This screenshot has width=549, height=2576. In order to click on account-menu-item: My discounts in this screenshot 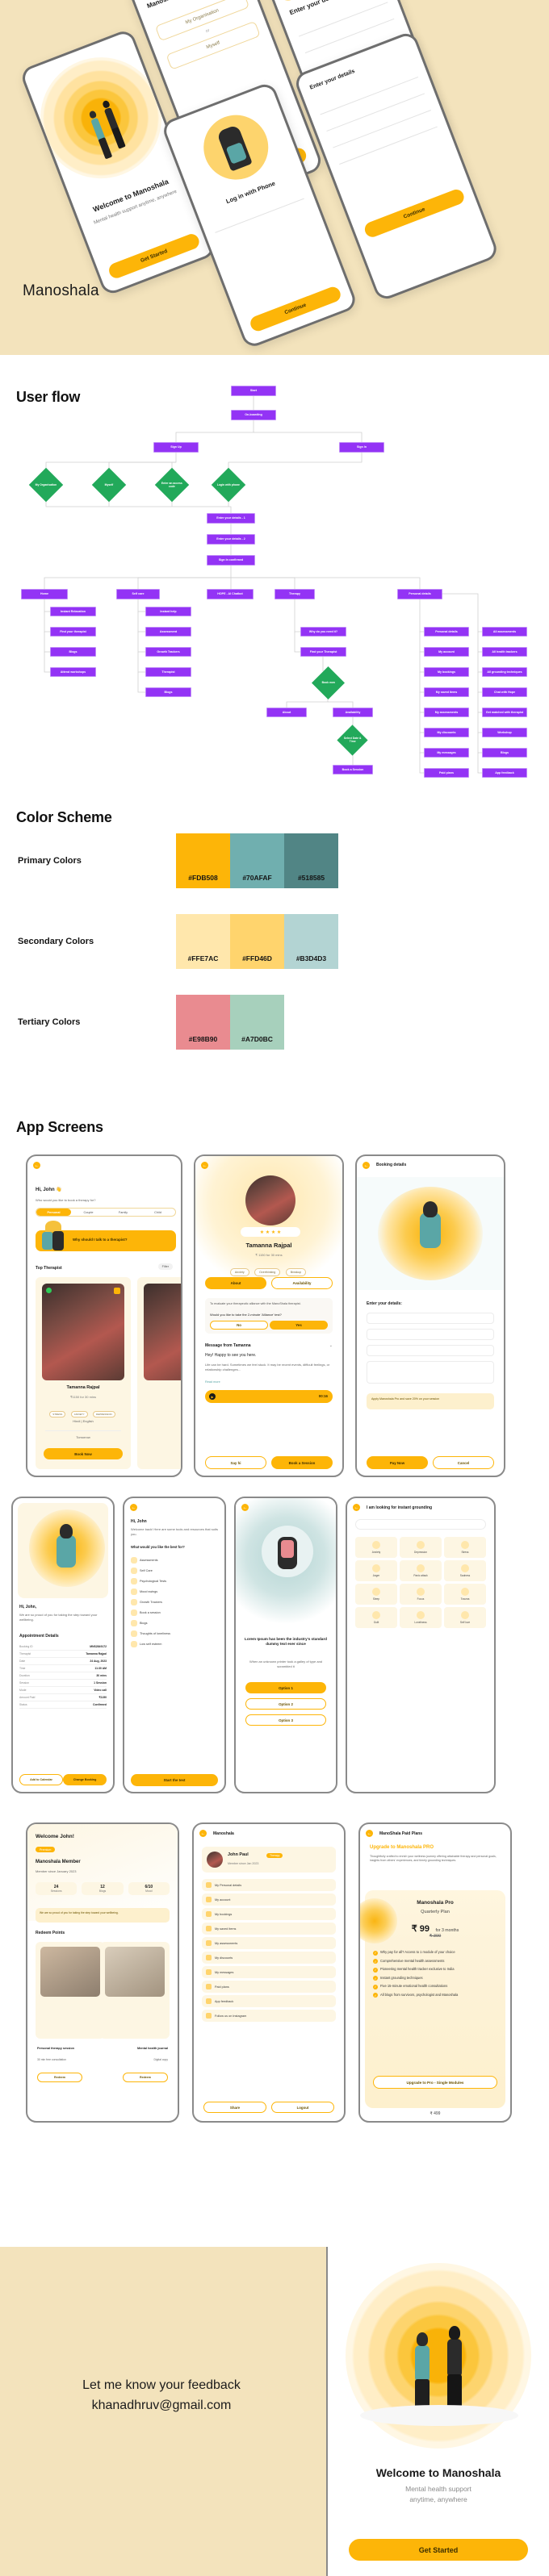, I will do `click(269, 1958)`.